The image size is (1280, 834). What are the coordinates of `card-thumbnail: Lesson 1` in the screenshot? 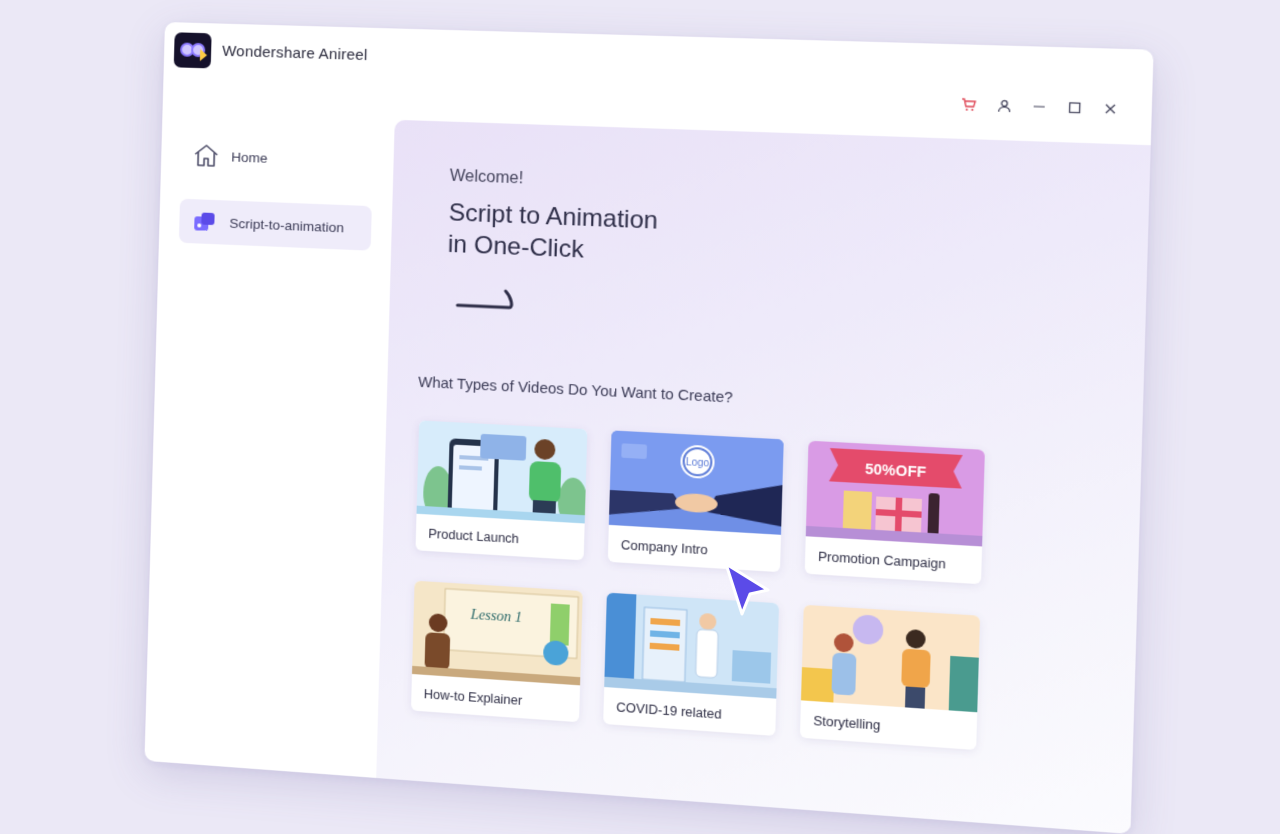 It's located at (497, 633).